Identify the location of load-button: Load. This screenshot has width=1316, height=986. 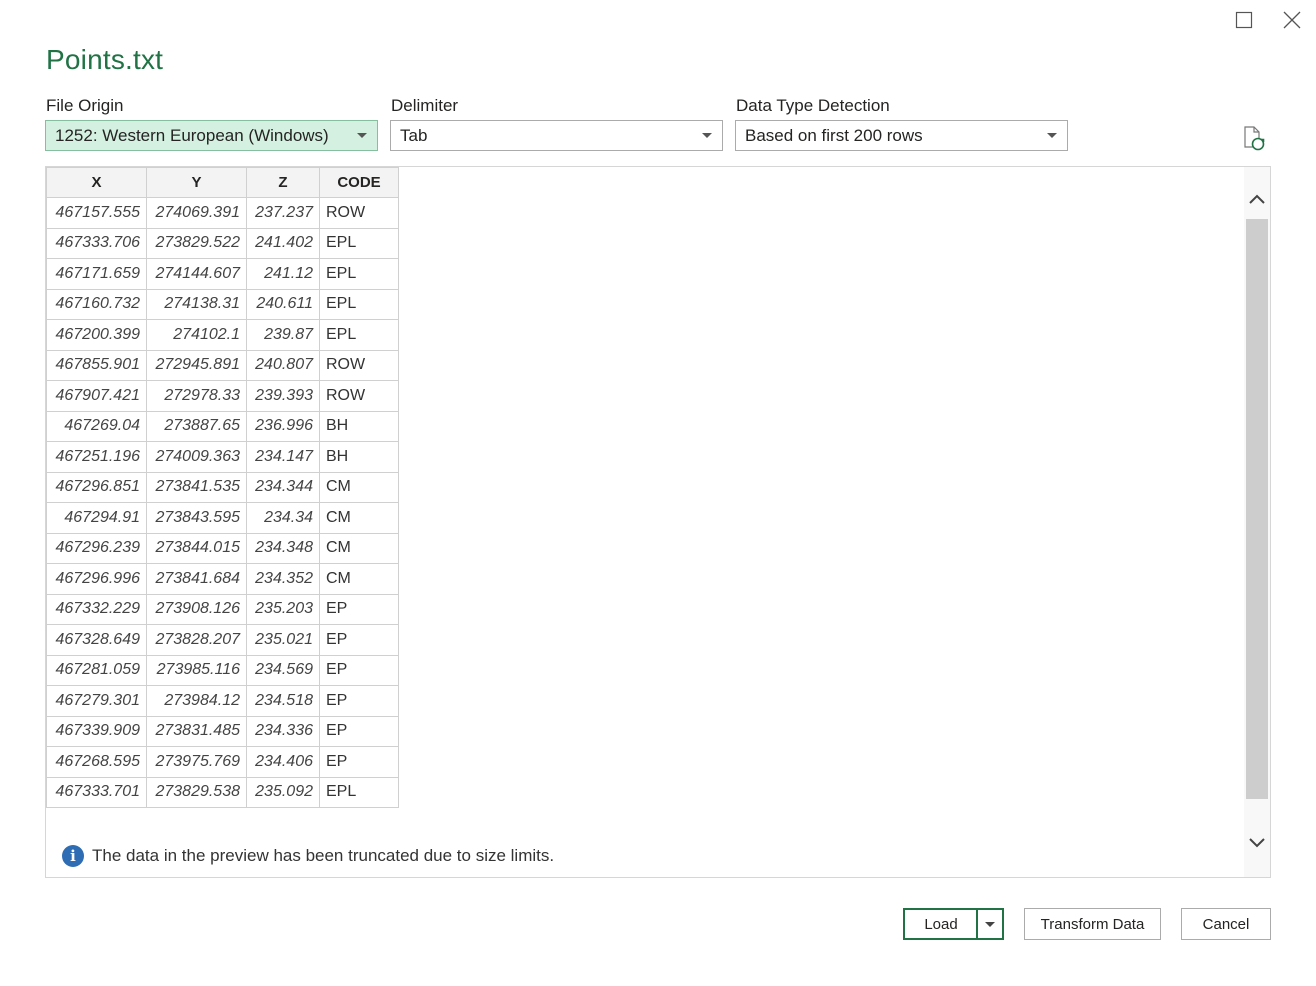
(940, 924).